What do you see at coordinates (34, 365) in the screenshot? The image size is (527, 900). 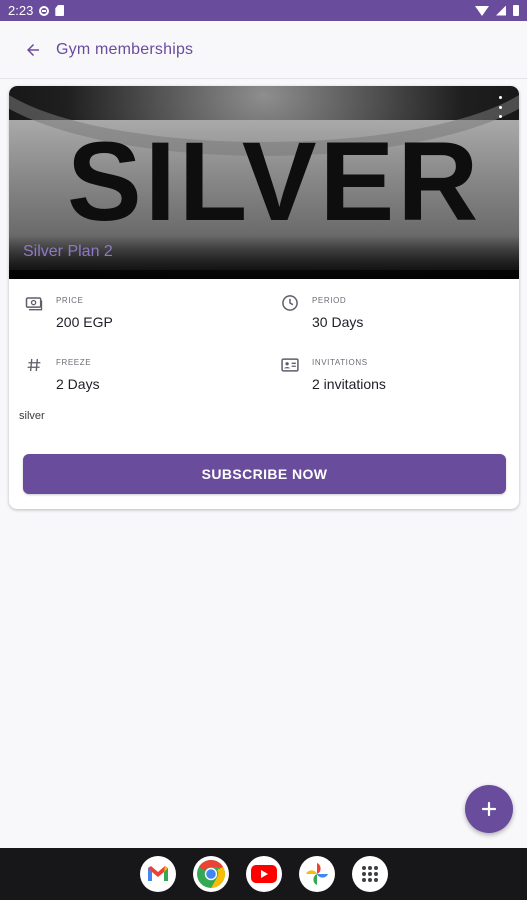 I see `hash-icon` at bounding box center [34, 365].